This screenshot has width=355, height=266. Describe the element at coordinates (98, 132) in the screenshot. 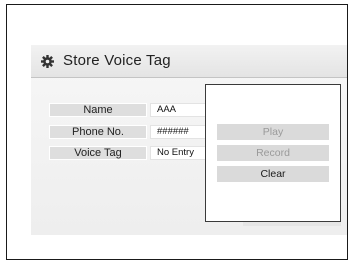

I see `phone-number-label: Phone No.` at that location.